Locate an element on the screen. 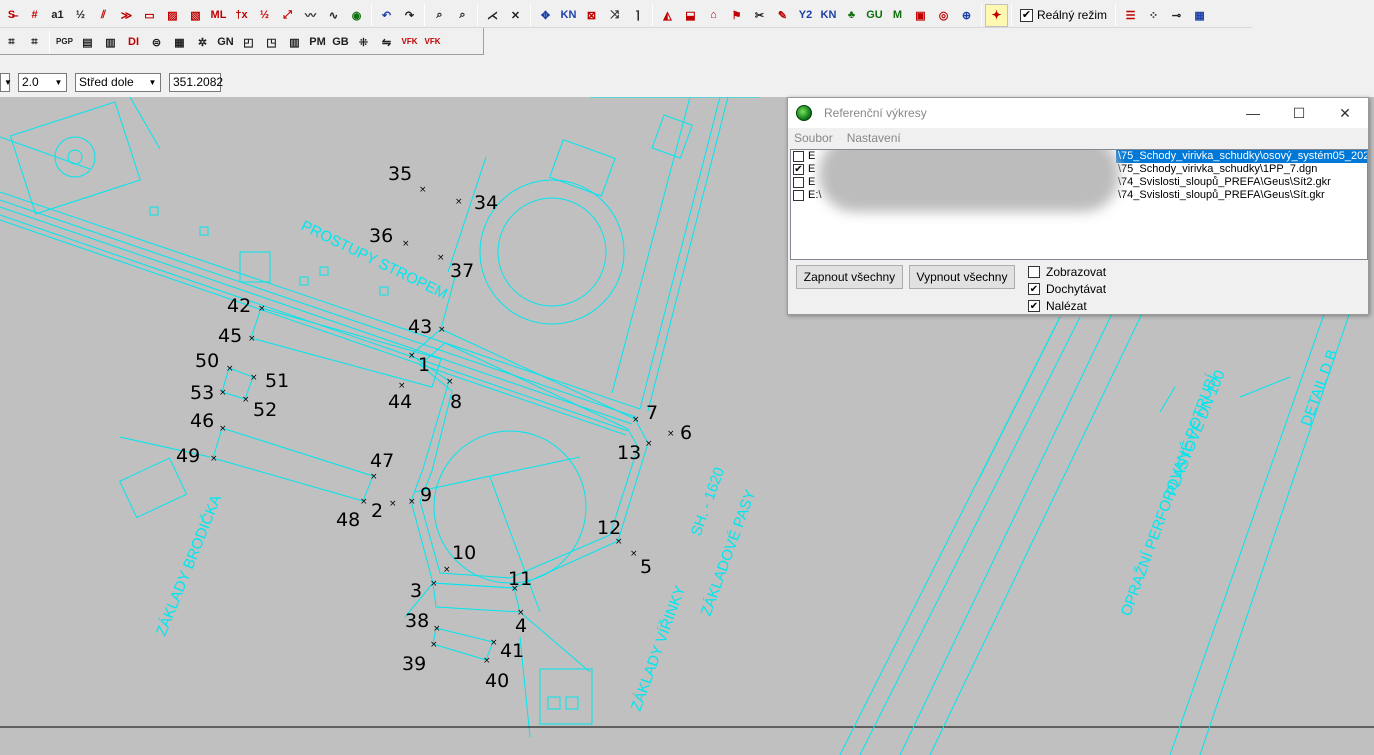  plus-circle-icon: ⊕ is located at coordinates (966, 15).